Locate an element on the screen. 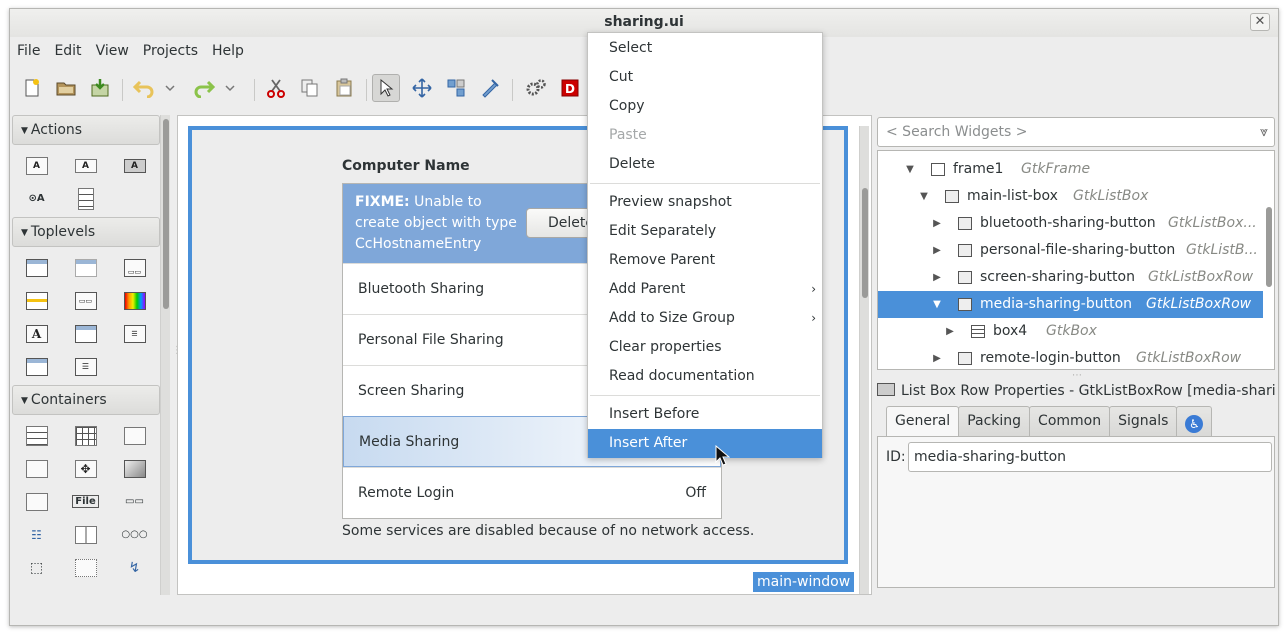  paste-icon is located at coordinates (344, 88).